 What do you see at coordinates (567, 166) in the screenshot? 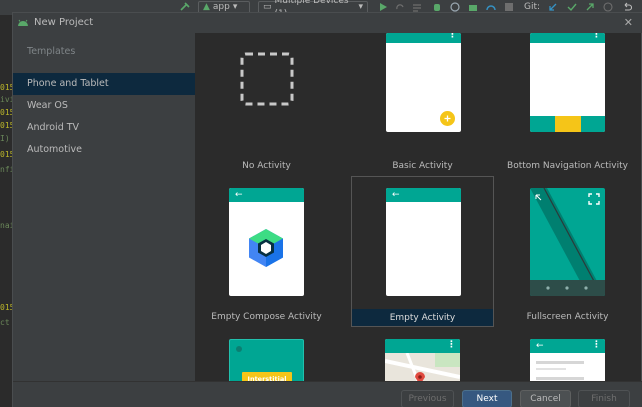
I see `template-label: Bottom Navigation Activity` at bounding box center [567, 166].